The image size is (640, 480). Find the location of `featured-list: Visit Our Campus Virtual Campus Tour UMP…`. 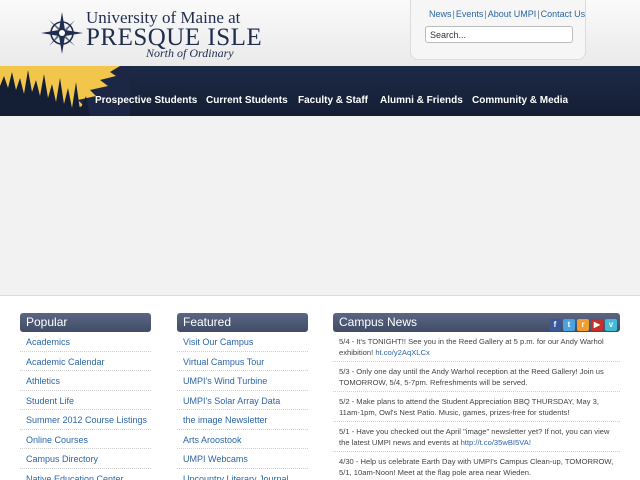

featured-list: Visit Our Campus Virtual Campus Tour UMP… is located at coordinates (242, 406).